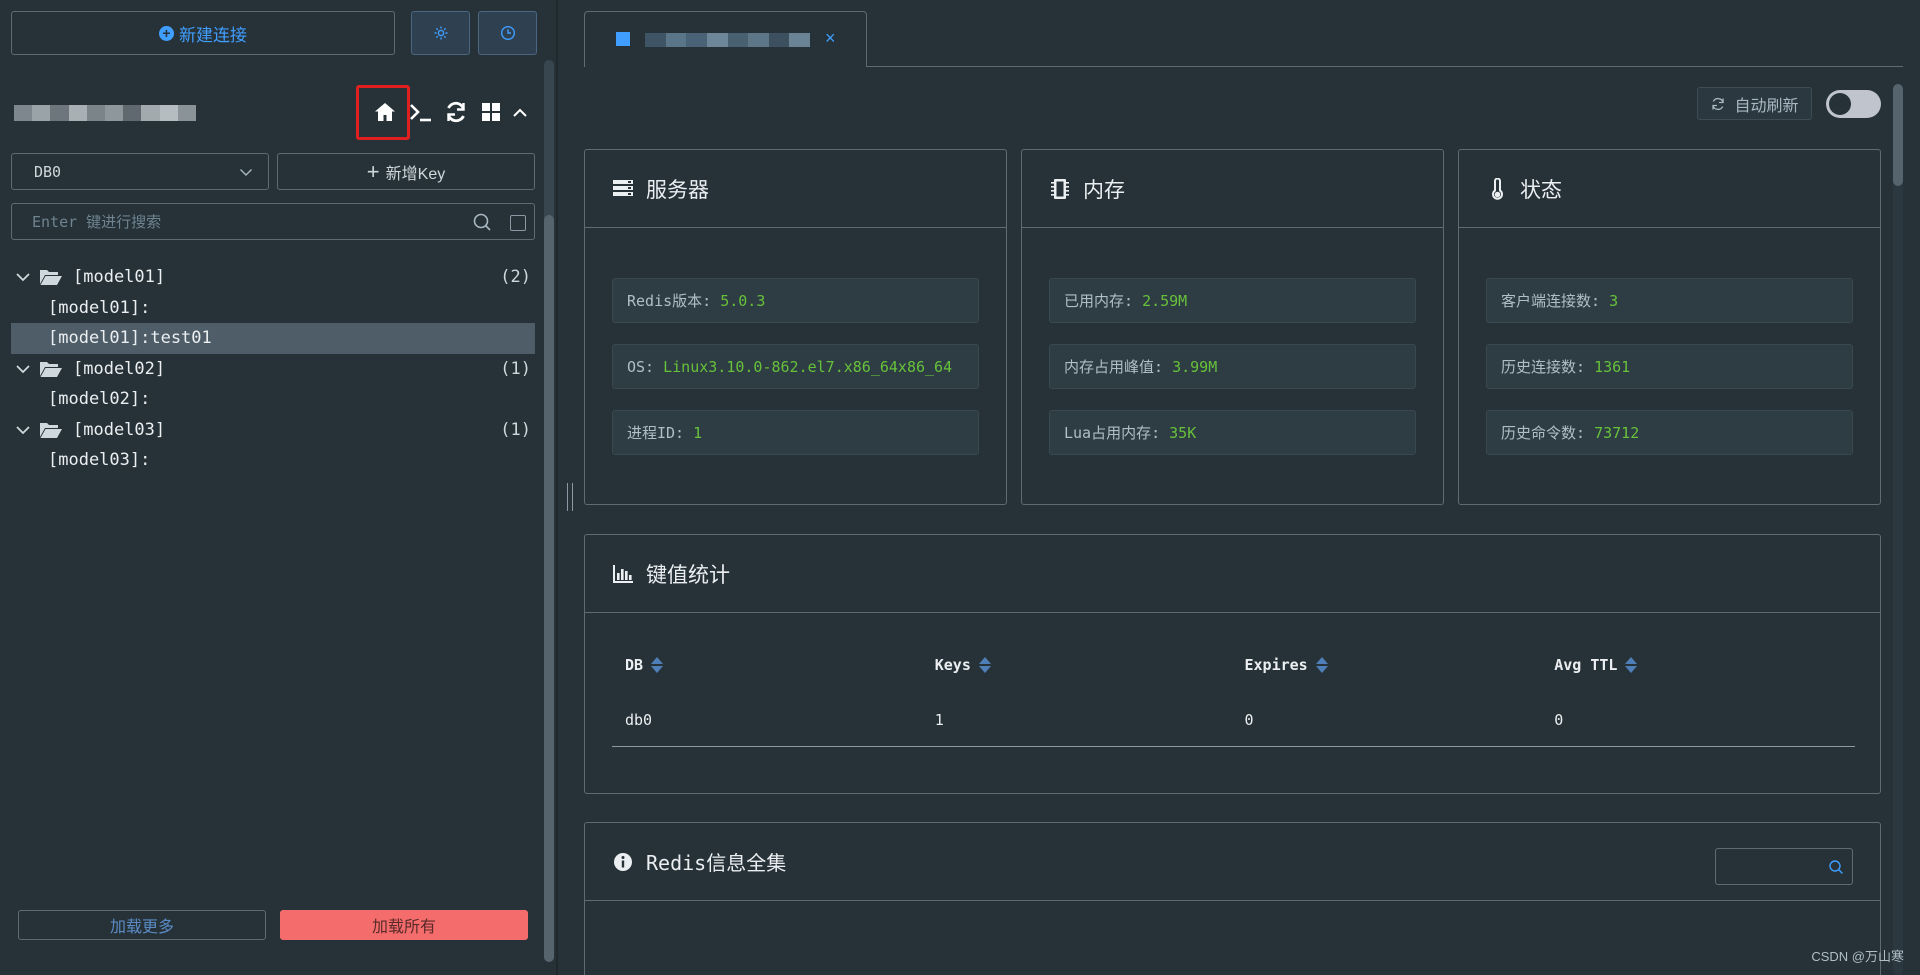  Describe the element at coordinates (1784, 866) in the screenshot. I see `info-search-input` at that location.